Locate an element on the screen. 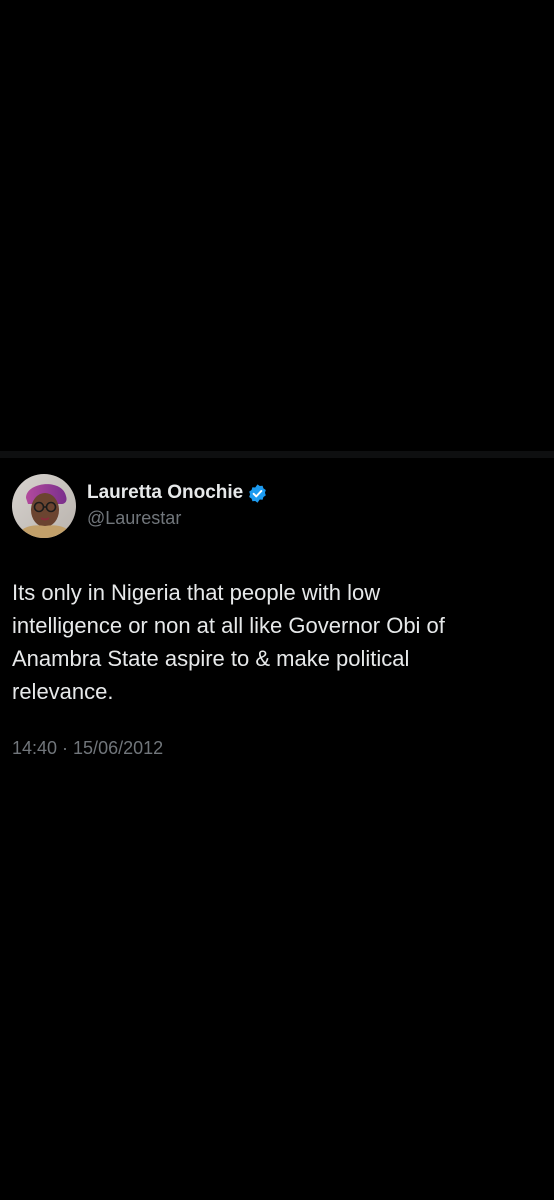  author-display-name: Lauretta Onochie is located at coordinates (165, 493).